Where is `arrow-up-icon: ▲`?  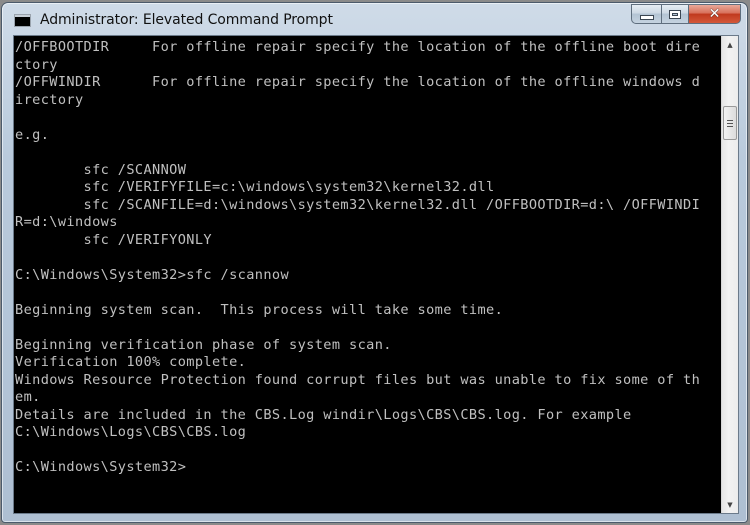 arrow-up-icon: ▲ is located at coordinates (730, 44).